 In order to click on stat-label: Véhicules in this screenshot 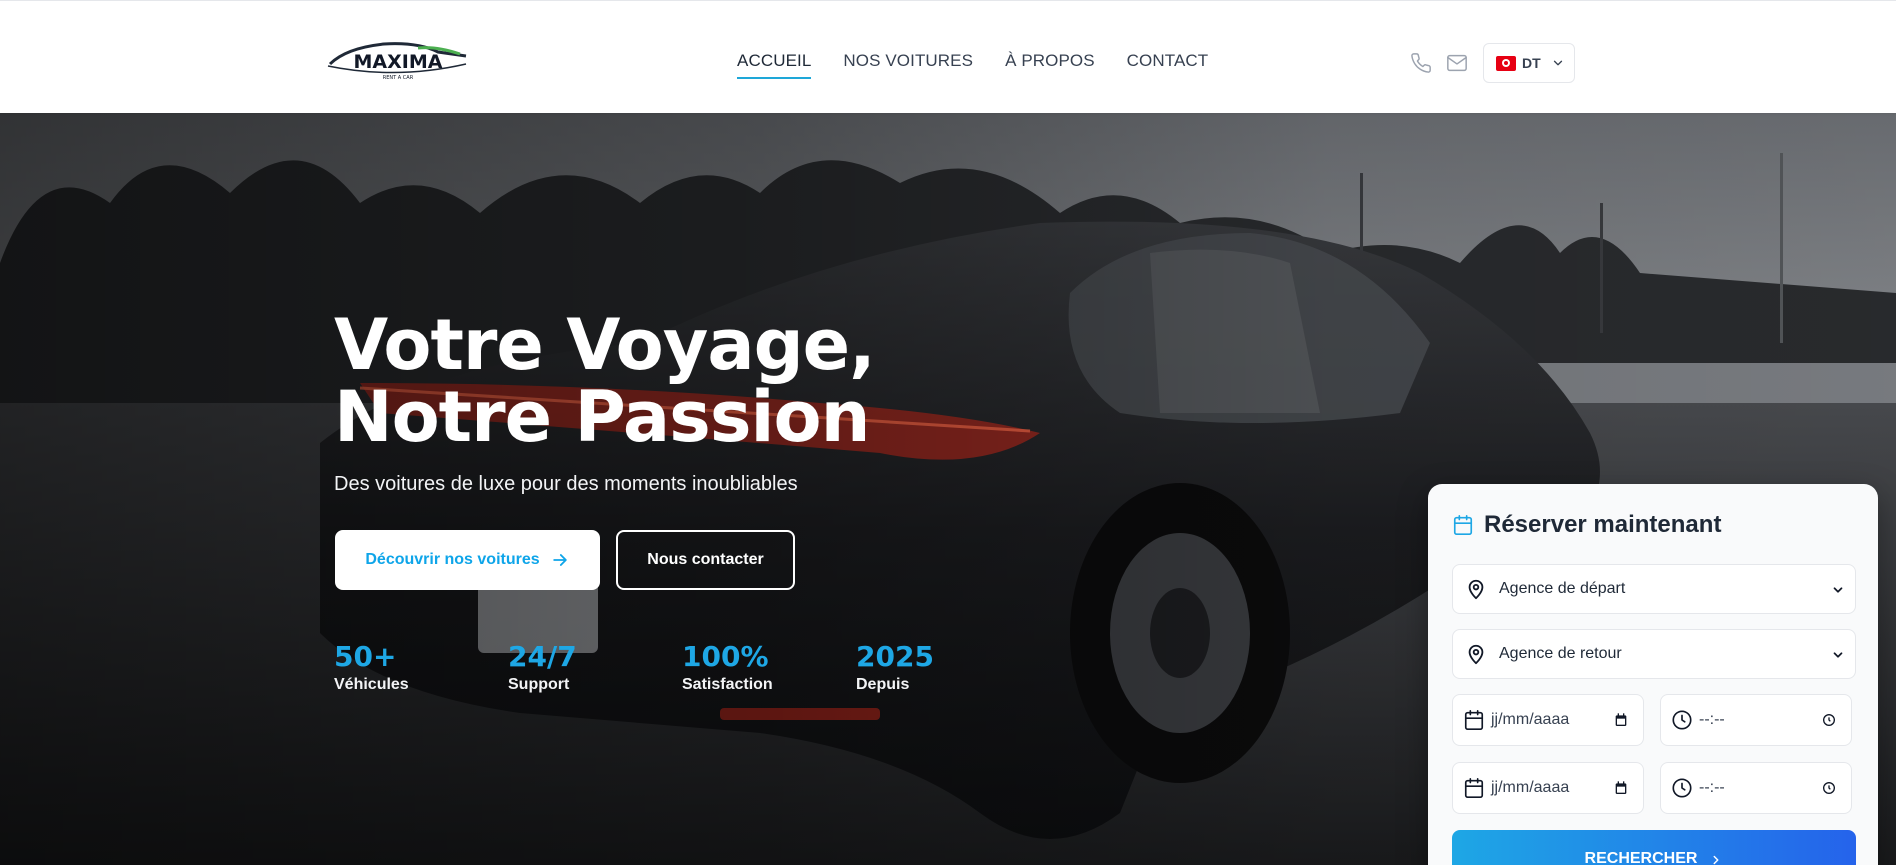, I will do `click(371, 684)`.